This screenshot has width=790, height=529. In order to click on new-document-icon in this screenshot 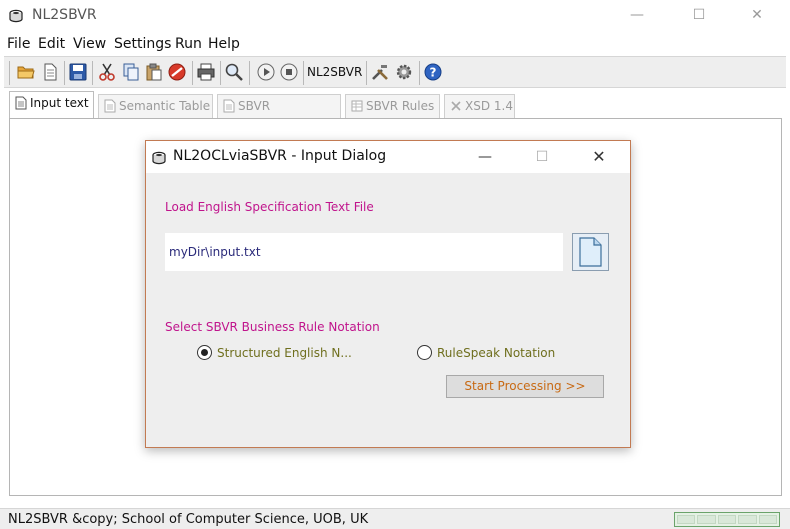, I will do `click(50, 72)`.